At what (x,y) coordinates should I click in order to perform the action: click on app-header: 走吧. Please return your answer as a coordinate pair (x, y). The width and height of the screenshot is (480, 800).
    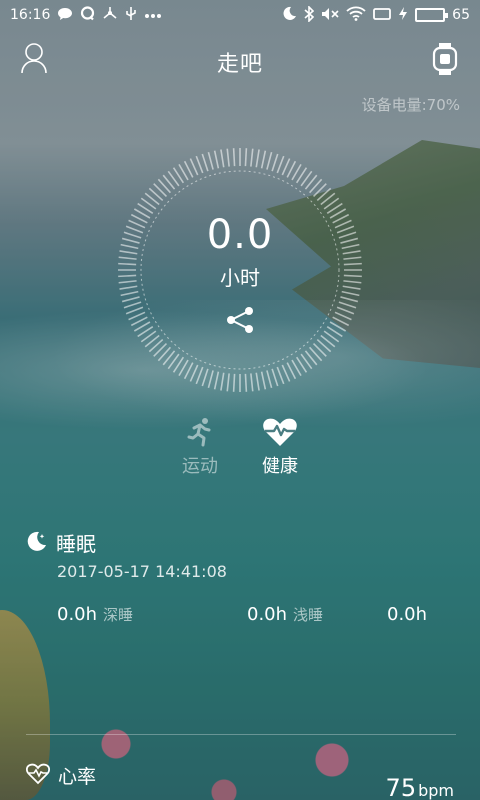
    Looking at the image, I should click on (240, 60).